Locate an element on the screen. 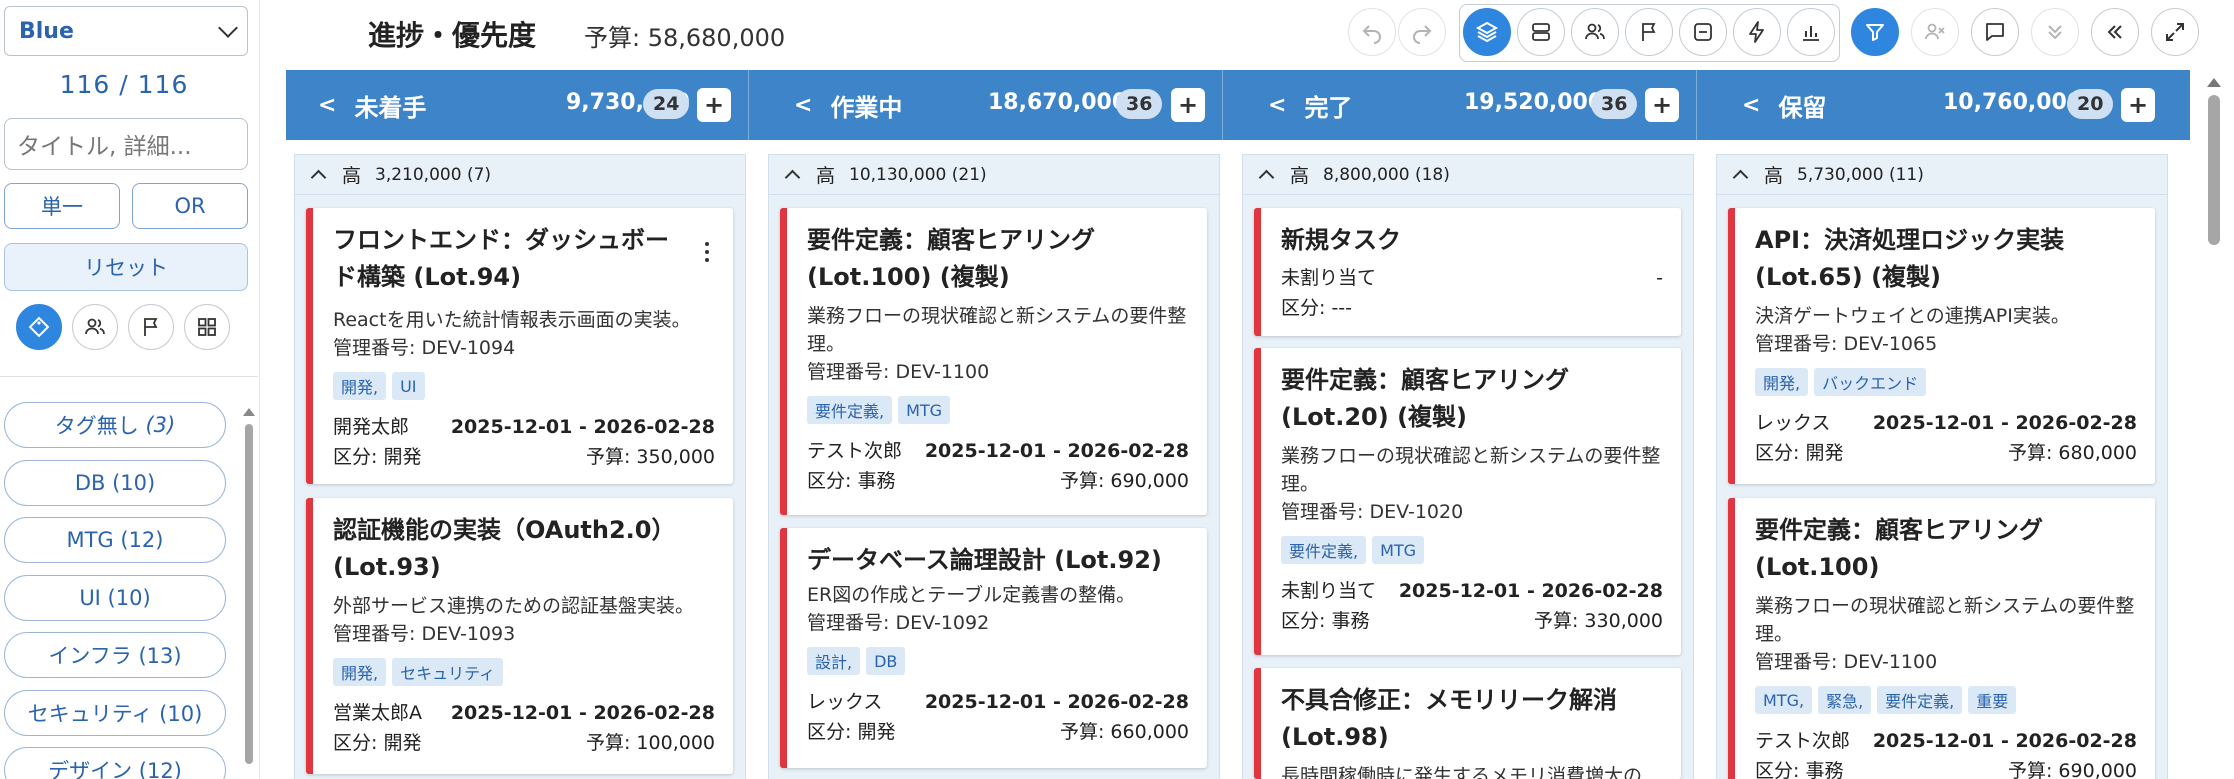 The height and width of the screenshot is (779, 2234). more-menu-icon is located at coordinates (707, 254).